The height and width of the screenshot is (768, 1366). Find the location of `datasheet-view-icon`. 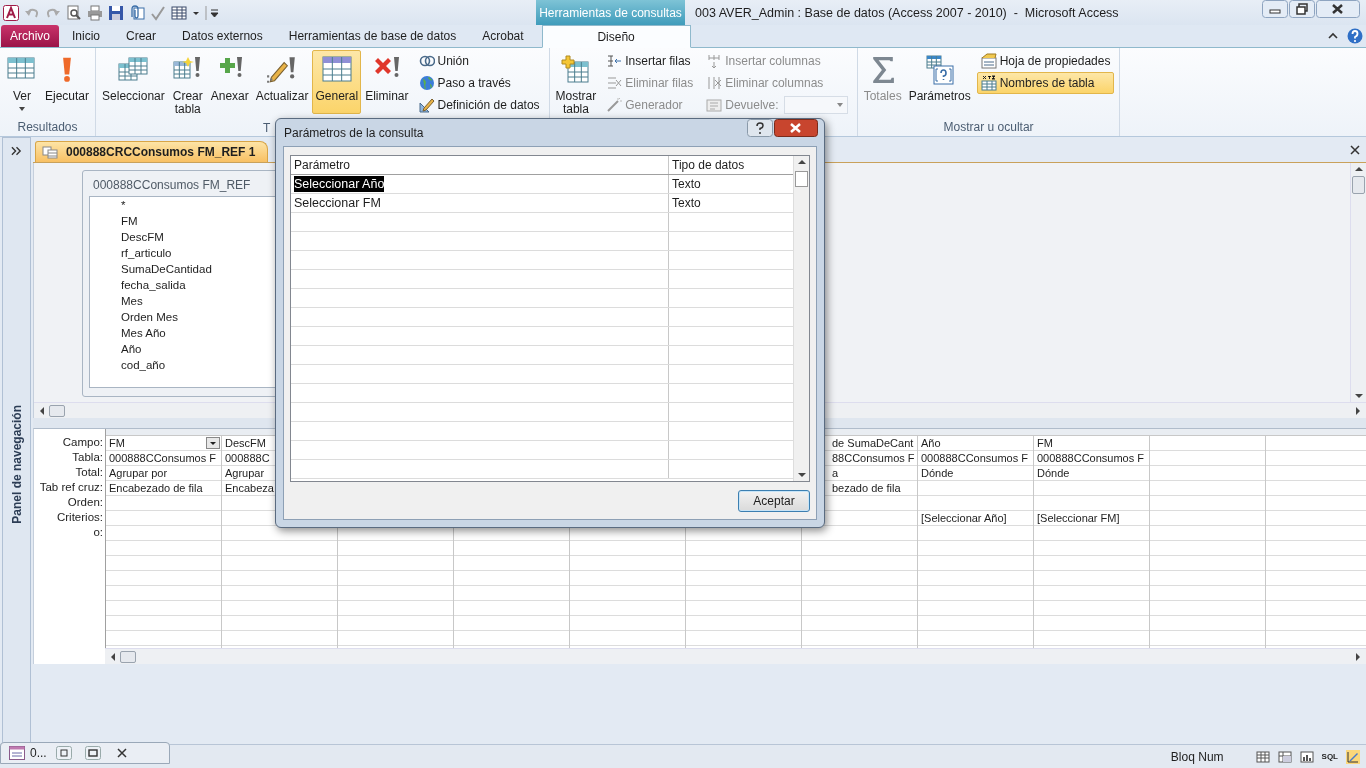

datasheet-view-icon is located at coordinates (1262, 756).